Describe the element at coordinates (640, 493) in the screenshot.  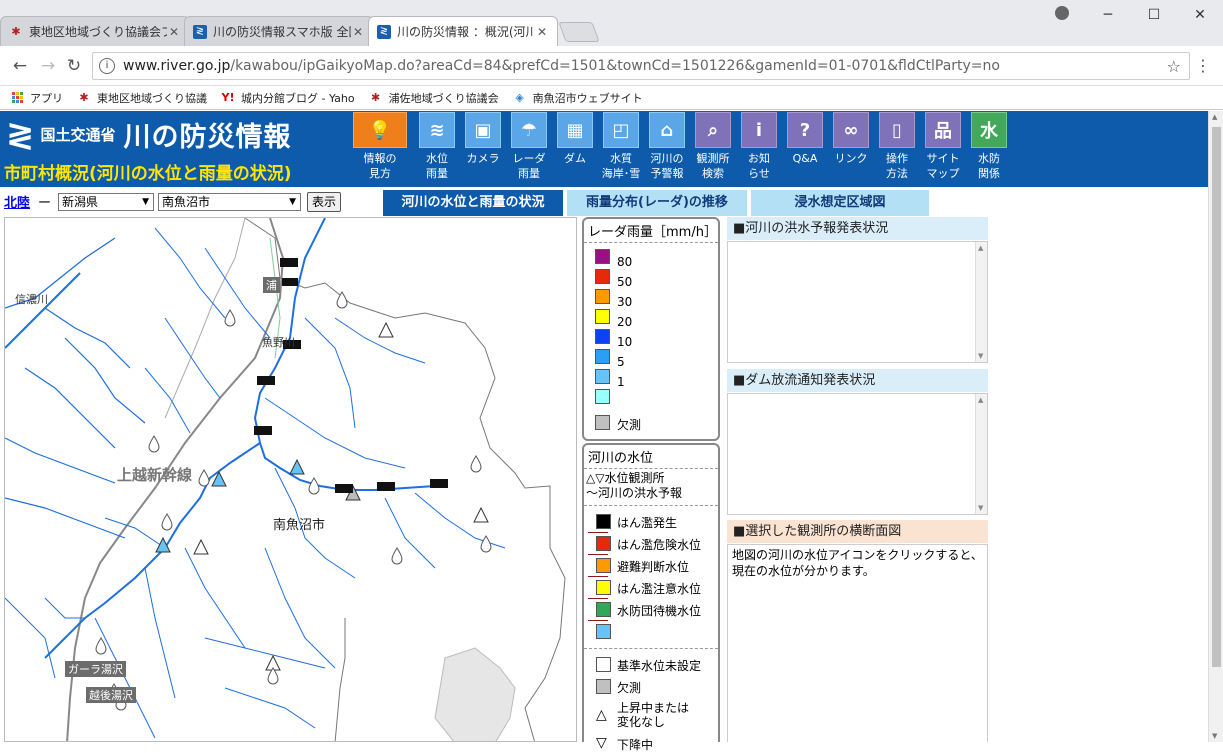
I see `forecast-note: 河川の洪水予報` at that location.